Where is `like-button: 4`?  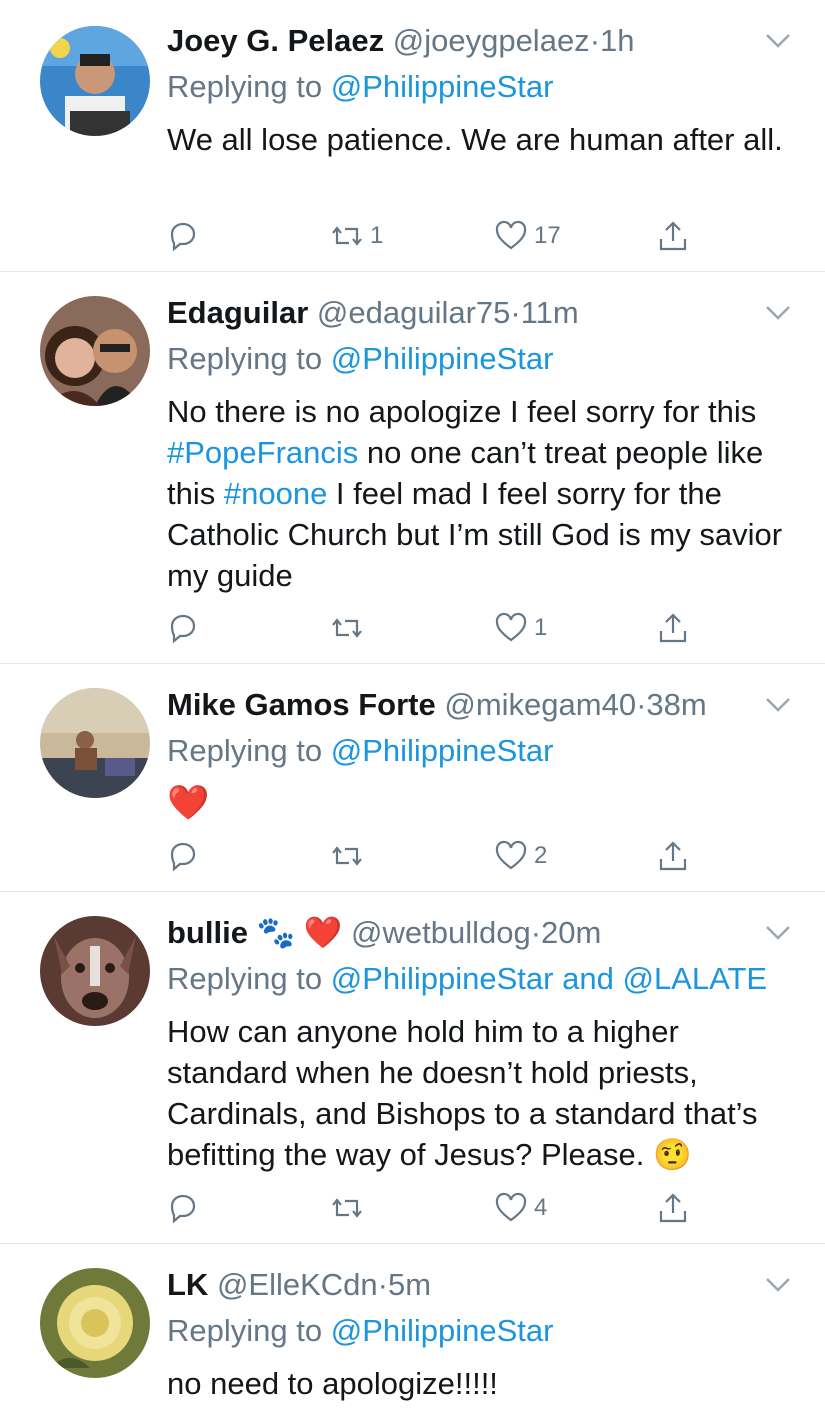 like-button: 4 is located at coordinates (520, 1208).